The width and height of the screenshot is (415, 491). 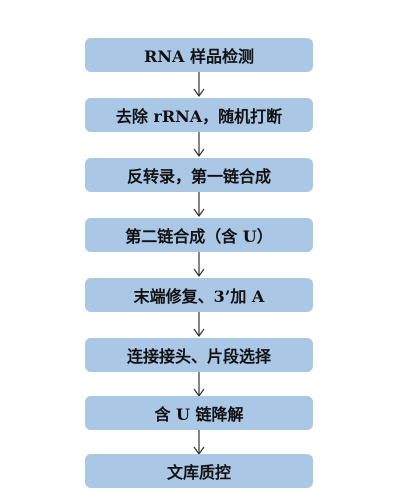 I want to click on step-label: 文库质控, so click(x=198, y=472).